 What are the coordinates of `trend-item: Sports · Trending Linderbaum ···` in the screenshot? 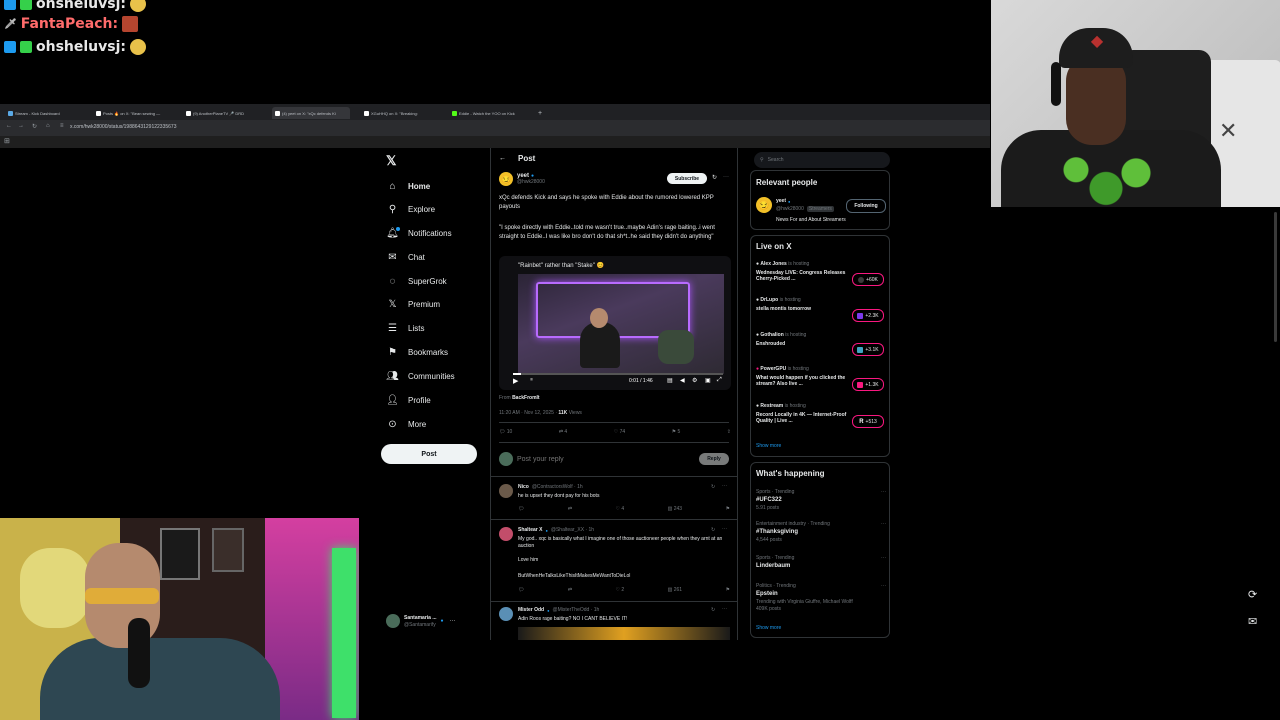 It's located at (821, 565).